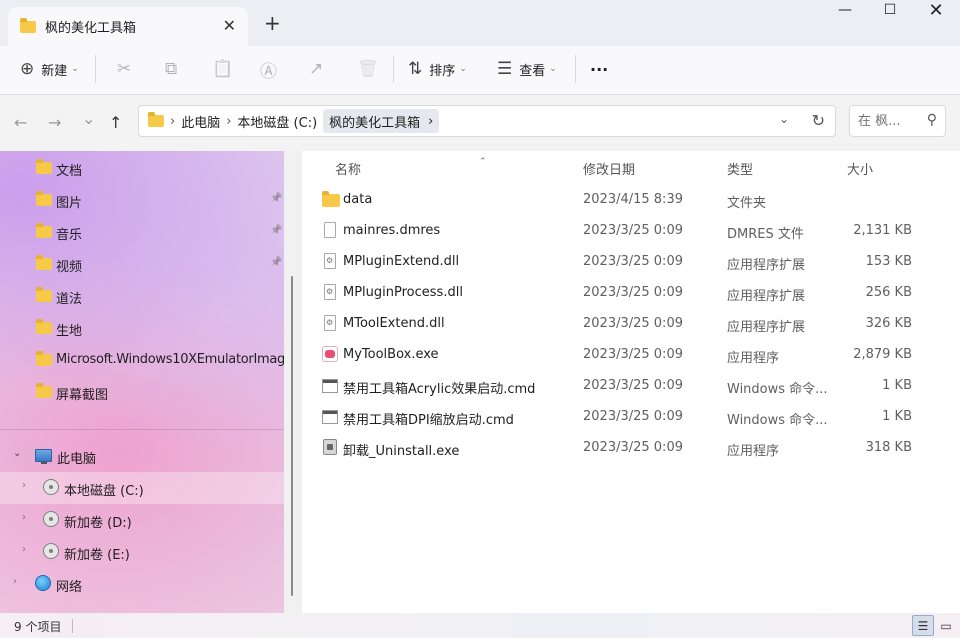 This screenshot has width=960, height=638. Describe the element at coordinates (845, 14) in the screenshot. I see `minimize-button: —` at that location.